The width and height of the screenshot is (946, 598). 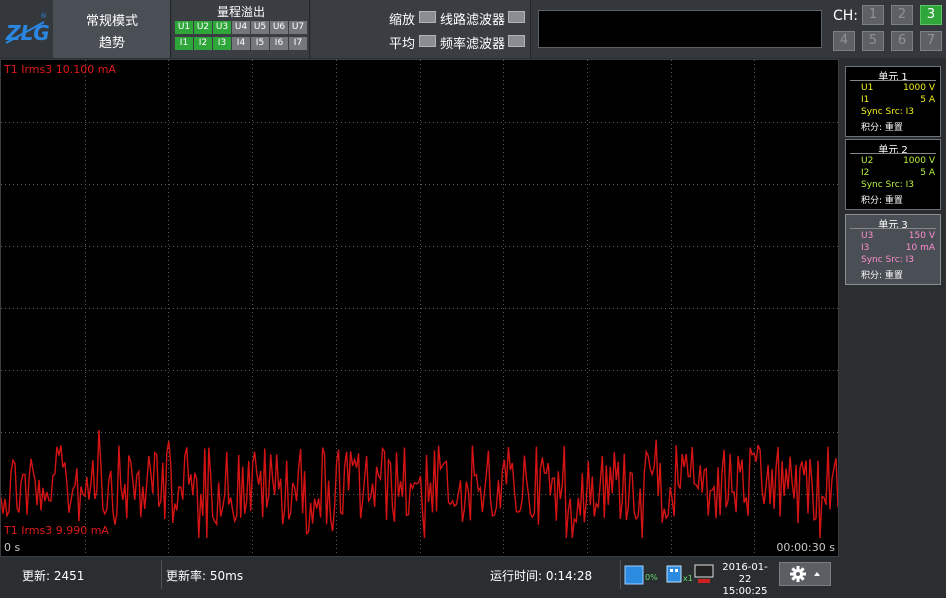 I want to click on filter-panel: 缩放 线路滤波器 平均 频率滤波器, so click(x=421, y=29).